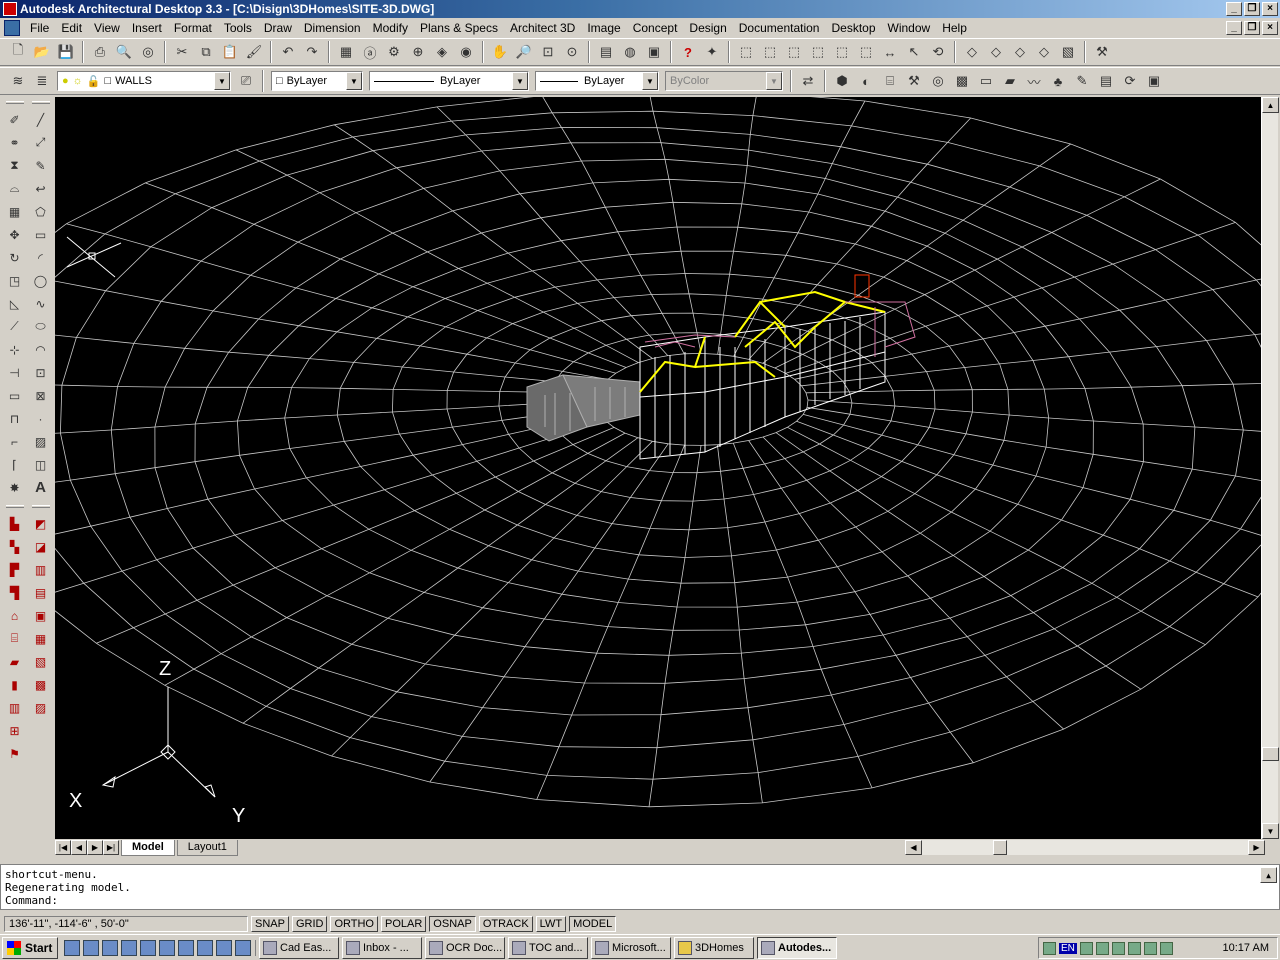 Image resolution: width=1280 pixels, height=960 pixels. What do you see at coordinates (1270, 105) in the screenshot?
I see `scroll-up-icon: ▲` at bounding box center [1270, 105].